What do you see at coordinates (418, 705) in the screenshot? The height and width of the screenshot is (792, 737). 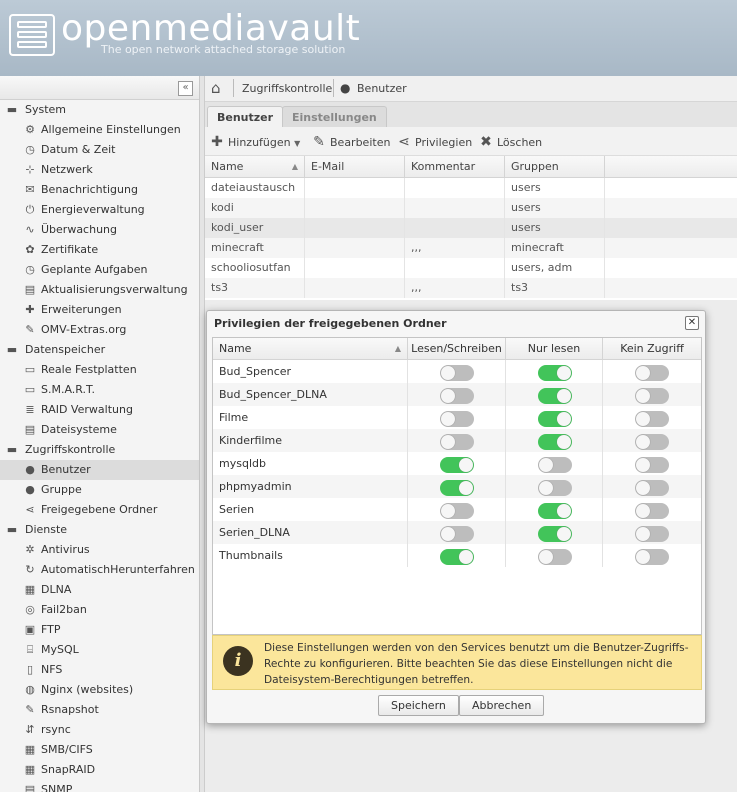 I see `save-button: Speichern` at bounding box center [418, 705].